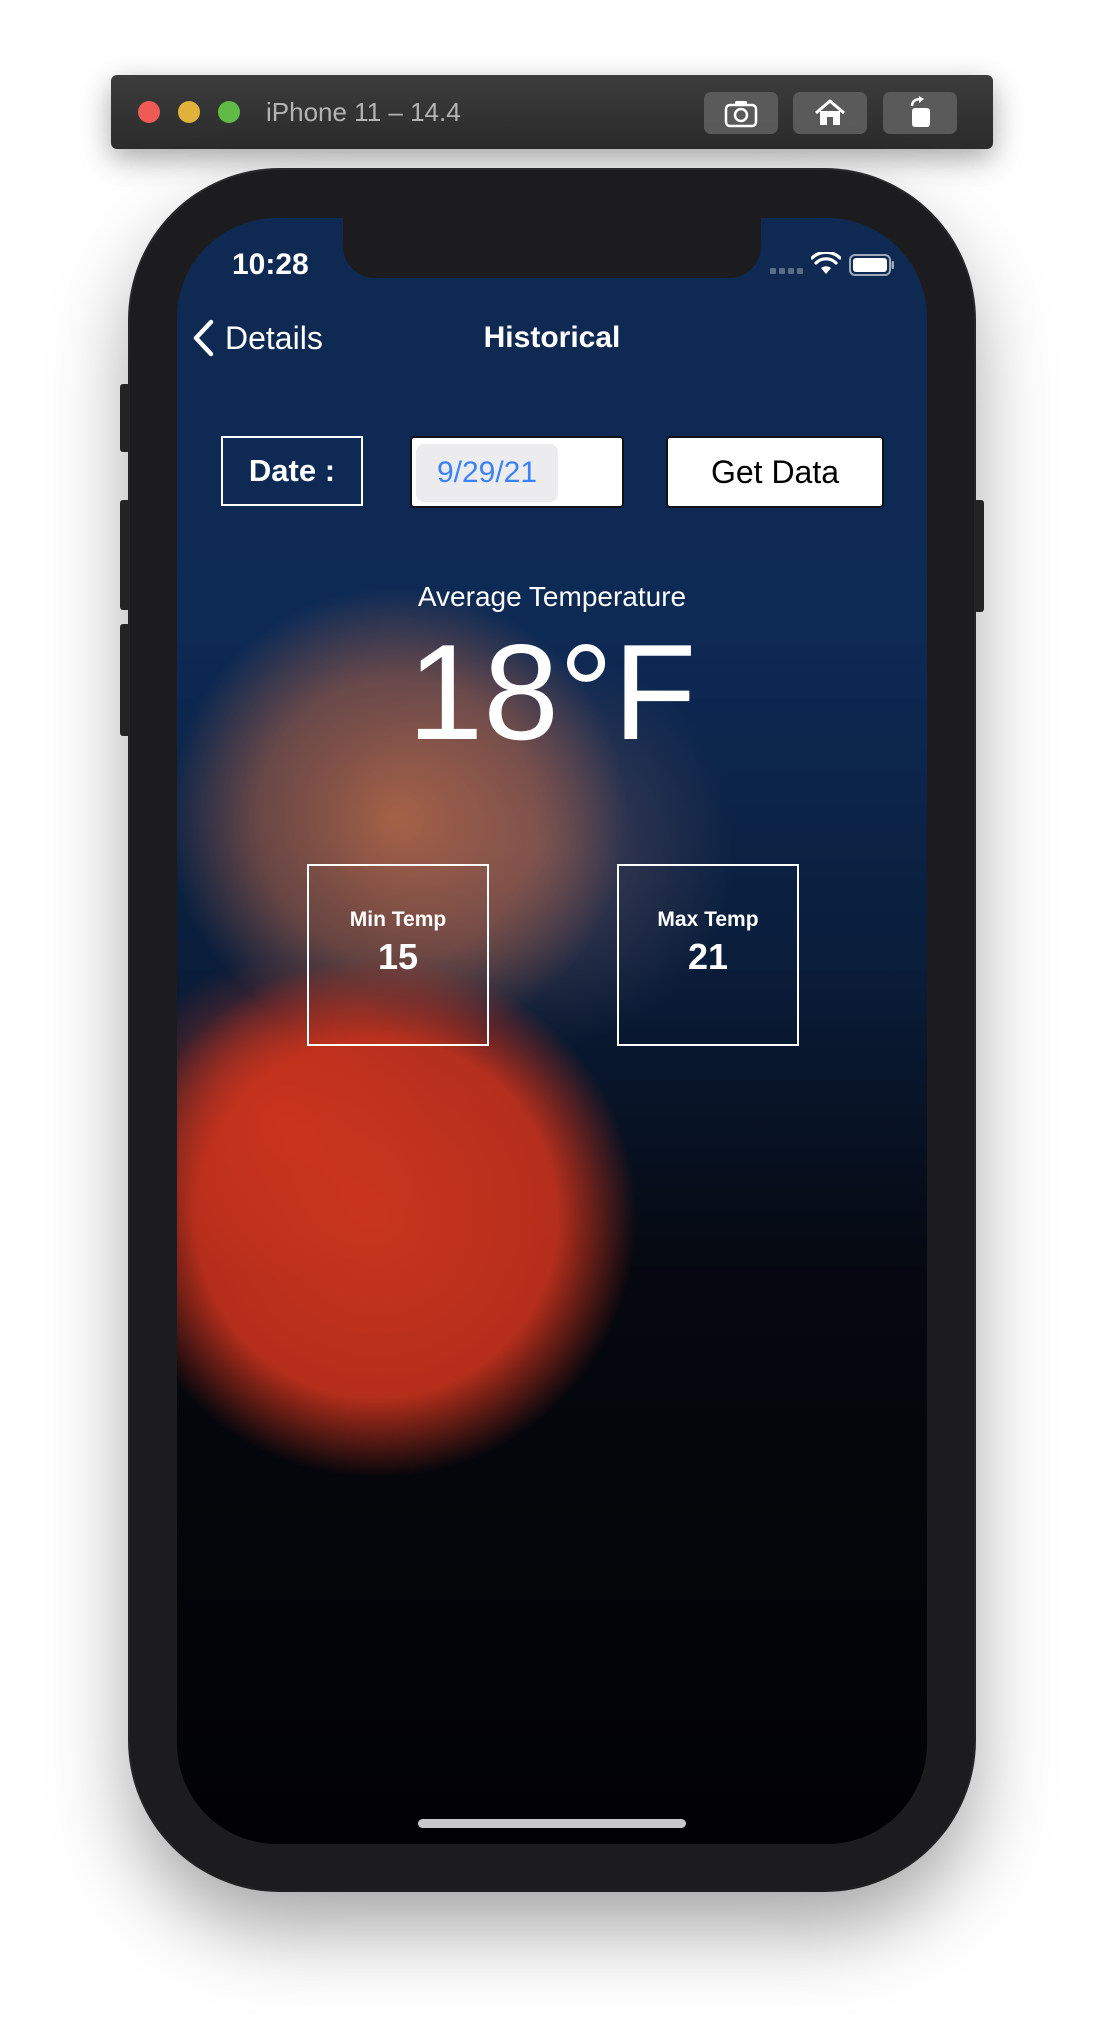  Describe the element at coordinates (552, 112) in the screenshot. I see `simulator-title-bar: iPhone 11 – 14.4` at that location.